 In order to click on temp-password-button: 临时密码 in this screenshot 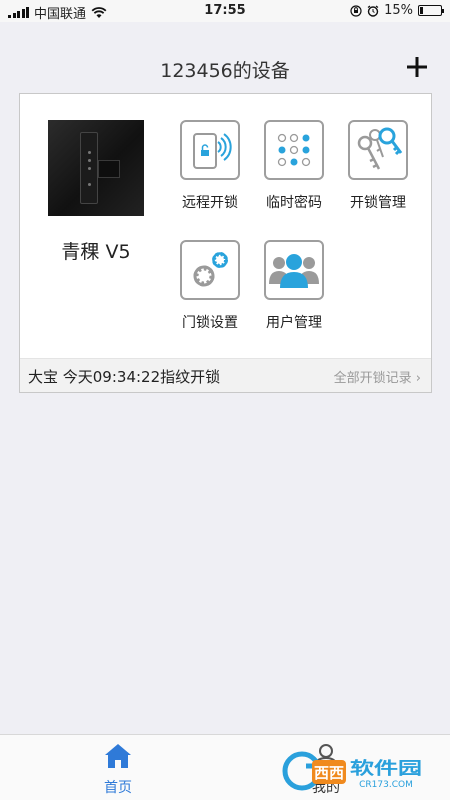, I will do `click(294, 166)`.